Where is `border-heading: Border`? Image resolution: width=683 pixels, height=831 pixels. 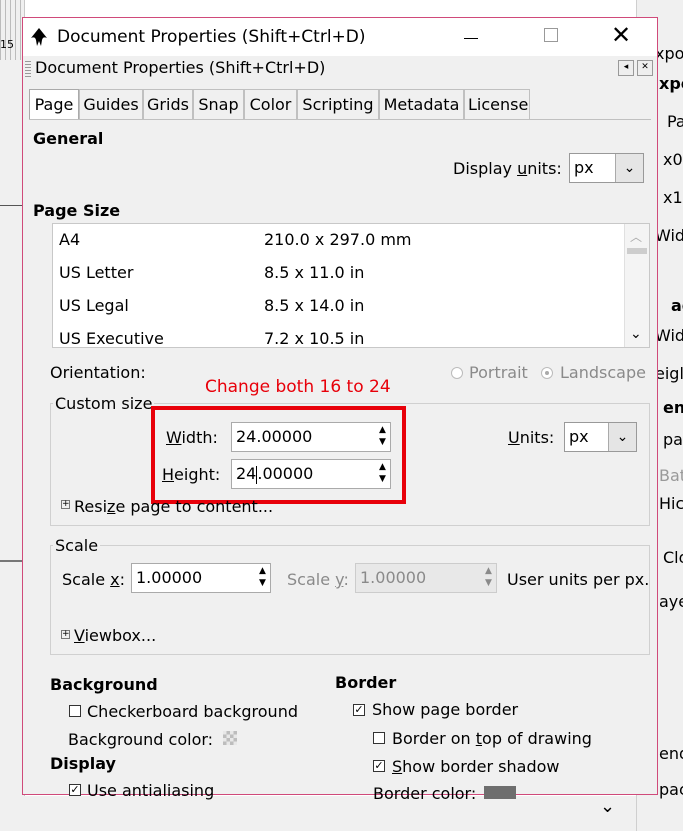 border-heading: Border is located at coordinates (366, 682).